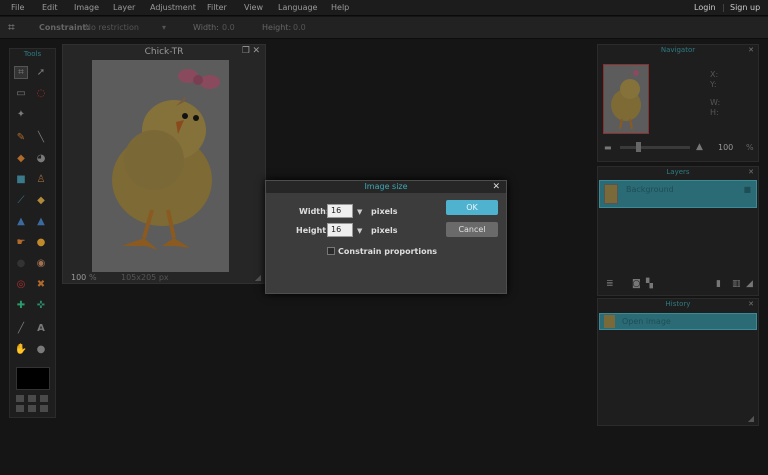  What do you see at coordinates (50, 7) in the screenshot?
I see `menu-edit: Edit` at bounding box center [50, 7].